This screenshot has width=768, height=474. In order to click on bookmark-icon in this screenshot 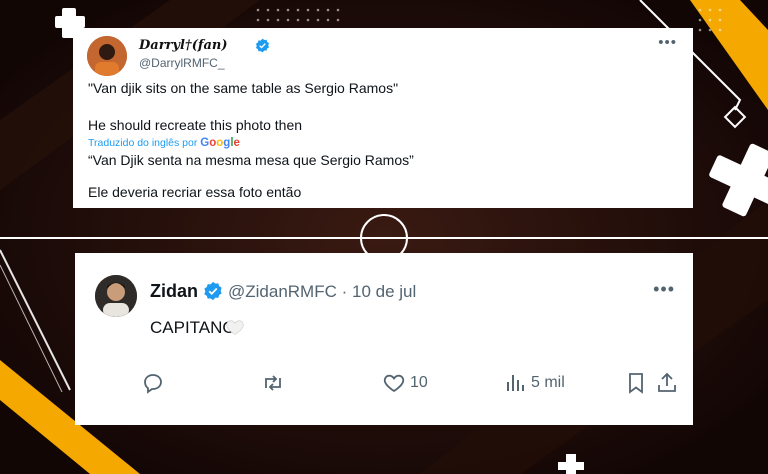, I will do `click(636, 383)`.